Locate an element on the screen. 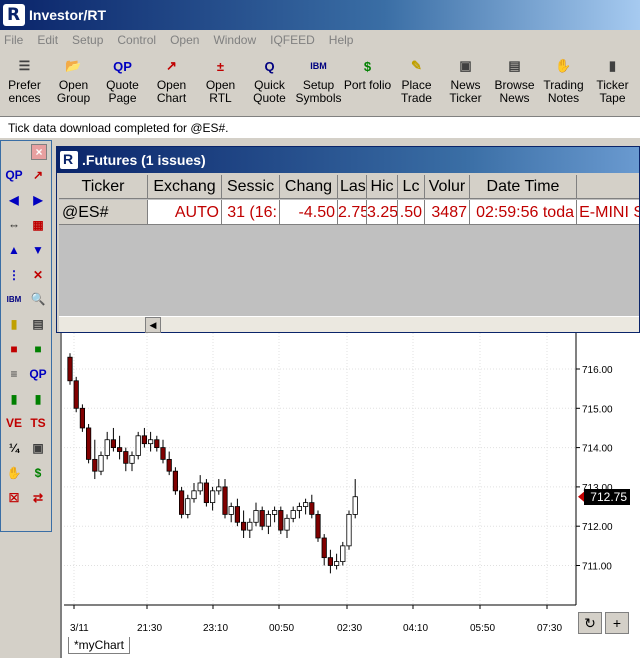  lock-icon: ▮ is located at coordinates (14, 324).